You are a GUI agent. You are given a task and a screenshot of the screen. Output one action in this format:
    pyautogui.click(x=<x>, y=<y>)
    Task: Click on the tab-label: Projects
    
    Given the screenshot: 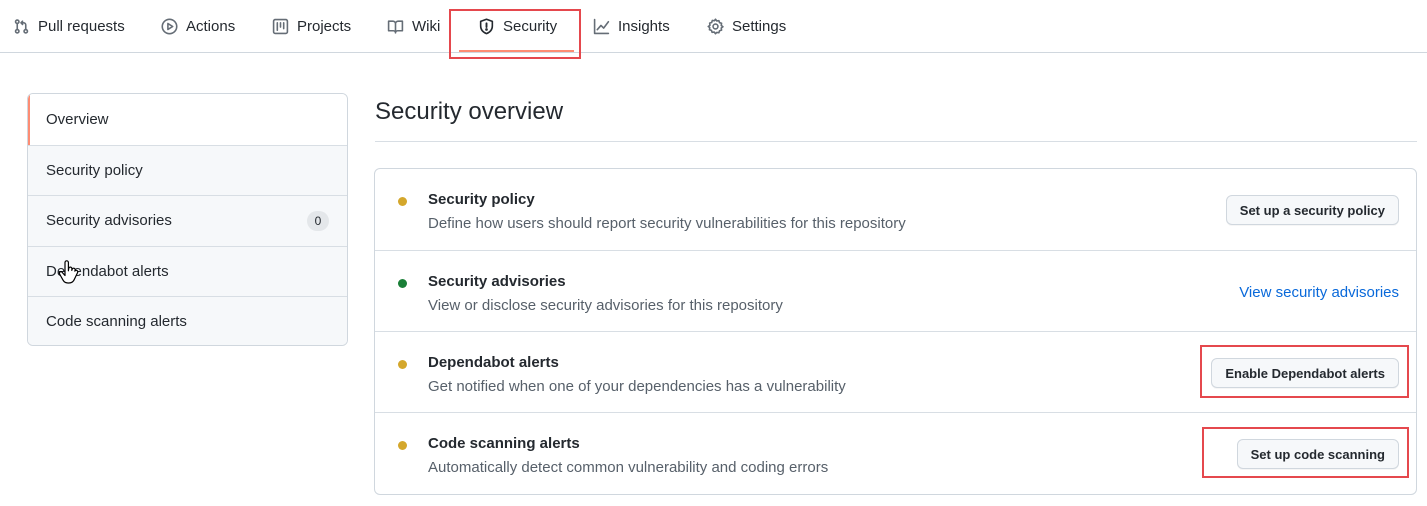 What is the action you would take?
    pyautogui.click(x=324, y=26)
    